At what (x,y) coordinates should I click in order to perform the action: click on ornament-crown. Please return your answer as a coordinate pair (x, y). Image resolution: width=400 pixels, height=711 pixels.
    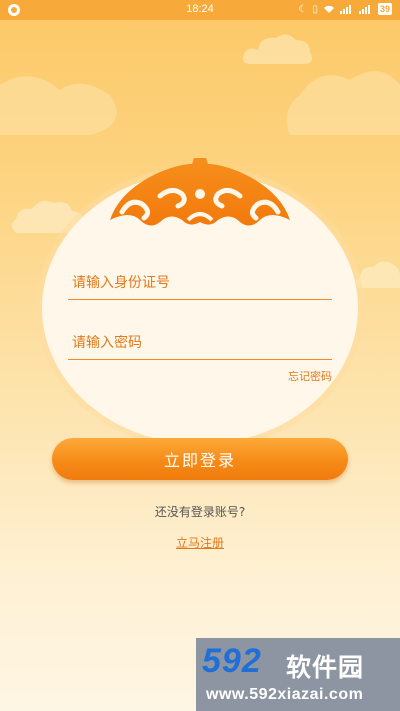
    Looking at the image, I should click on (200, 192).